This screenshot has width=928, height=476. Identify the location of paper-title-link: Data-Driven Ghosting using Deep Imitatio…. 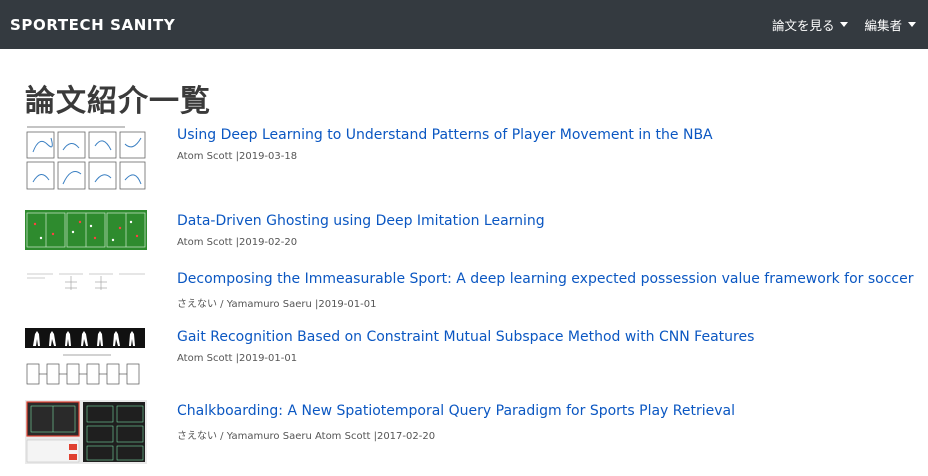
(361, 221).